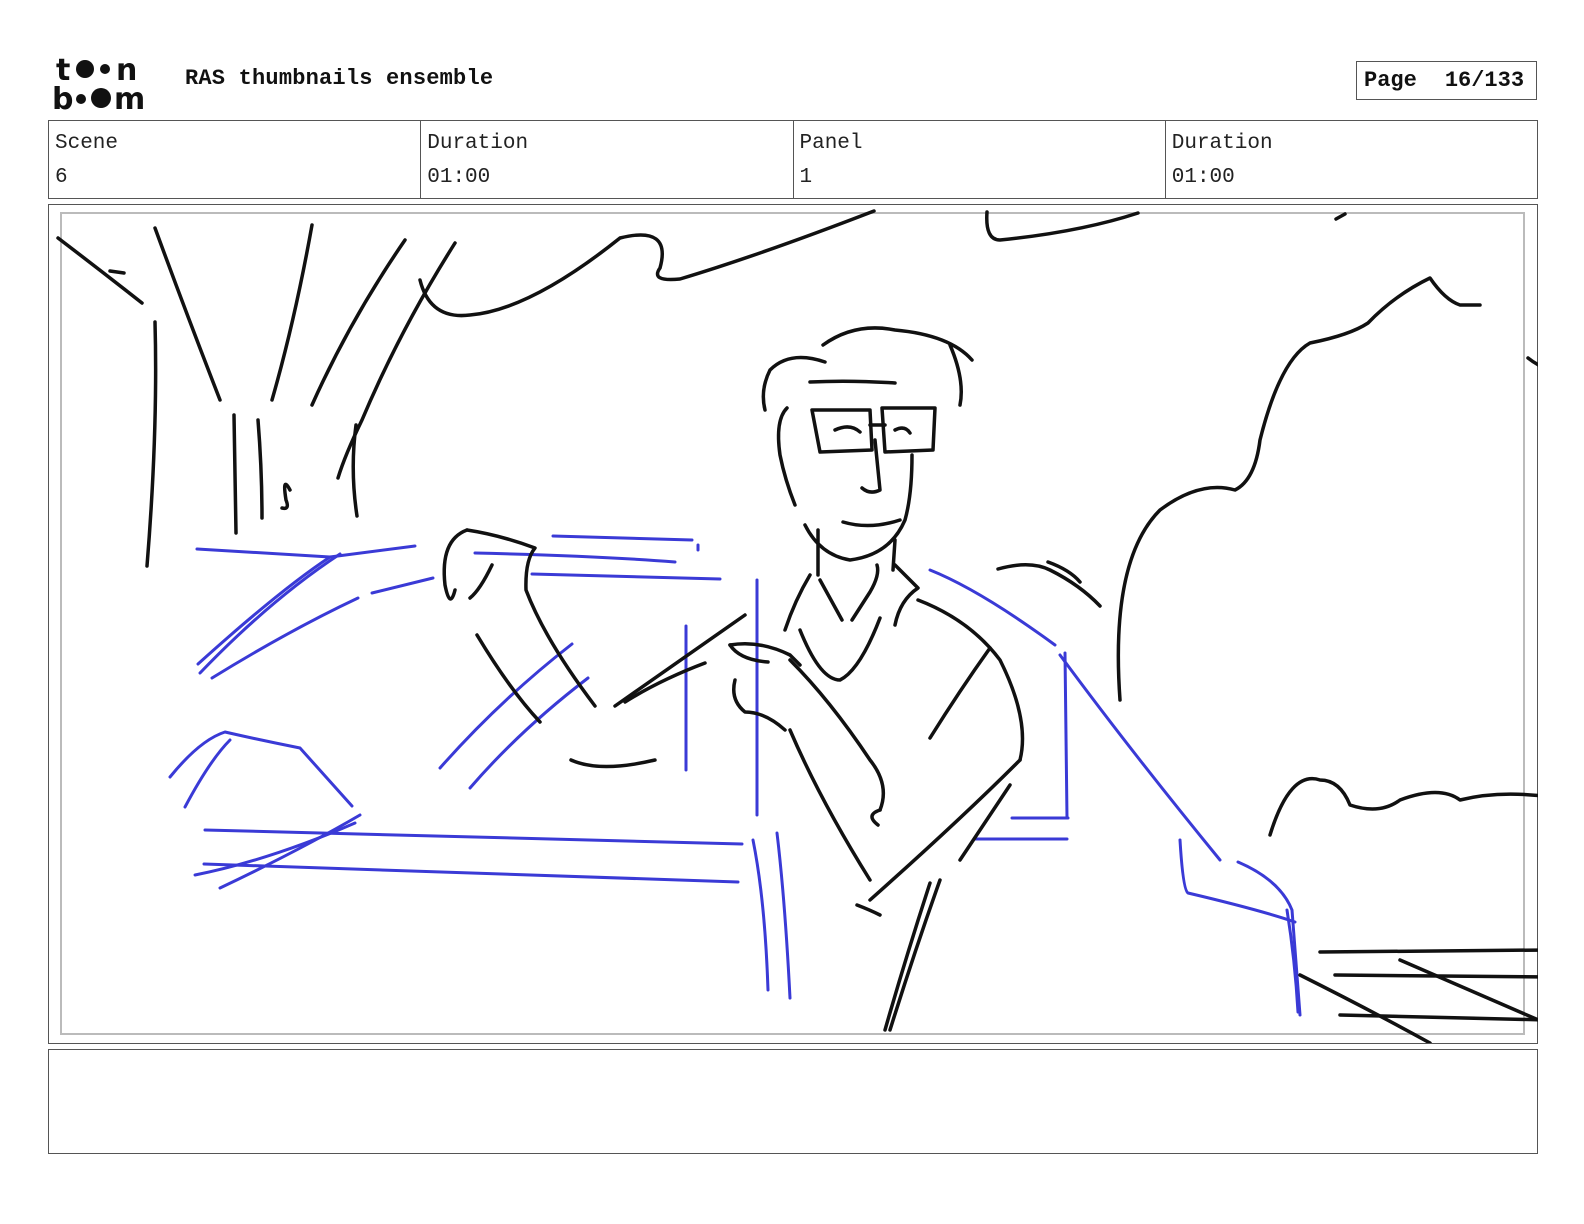  What do you see at coordinates (980, 159) in the screenshot?
I see `panel-cell: Panel 1` at bounding box center [980, 159].